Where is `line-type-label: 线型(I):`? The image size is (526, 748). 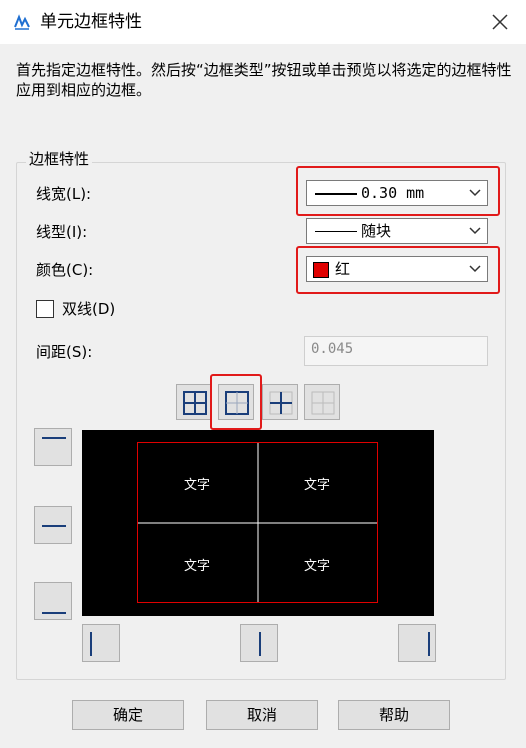 line-type-label: 线型(I): is located at coordinates (62, 232).